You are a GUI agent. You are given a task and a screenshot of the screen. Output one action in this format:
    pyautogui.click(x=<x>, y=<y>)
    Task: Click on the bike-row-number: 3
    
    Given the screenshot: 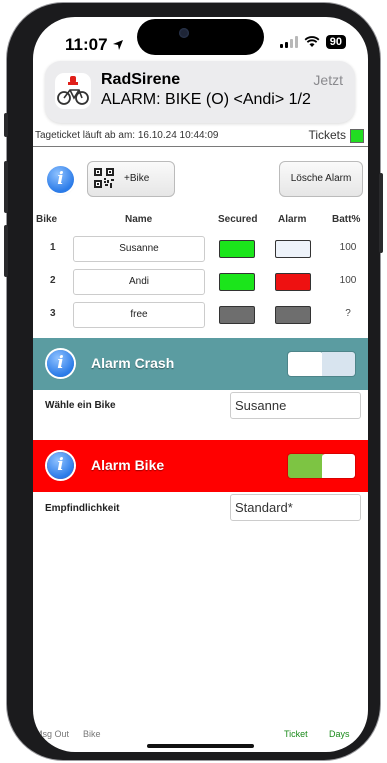 What is the action you would take?
    pyautogui.click(x=53, y=313)
    